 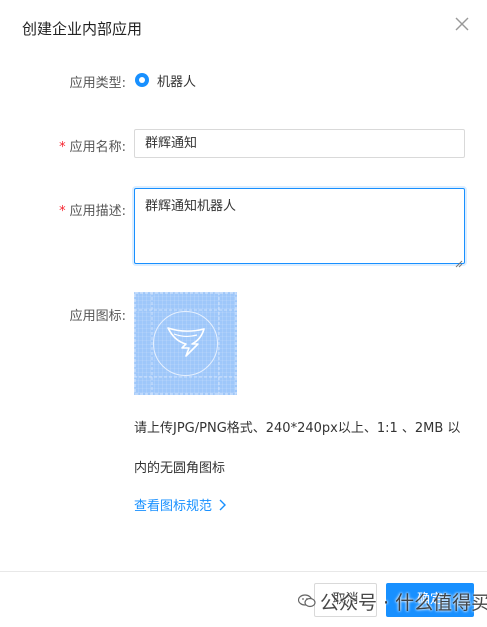 I want to click on app-type-radio: 机器人, so click(x=166, y=80).